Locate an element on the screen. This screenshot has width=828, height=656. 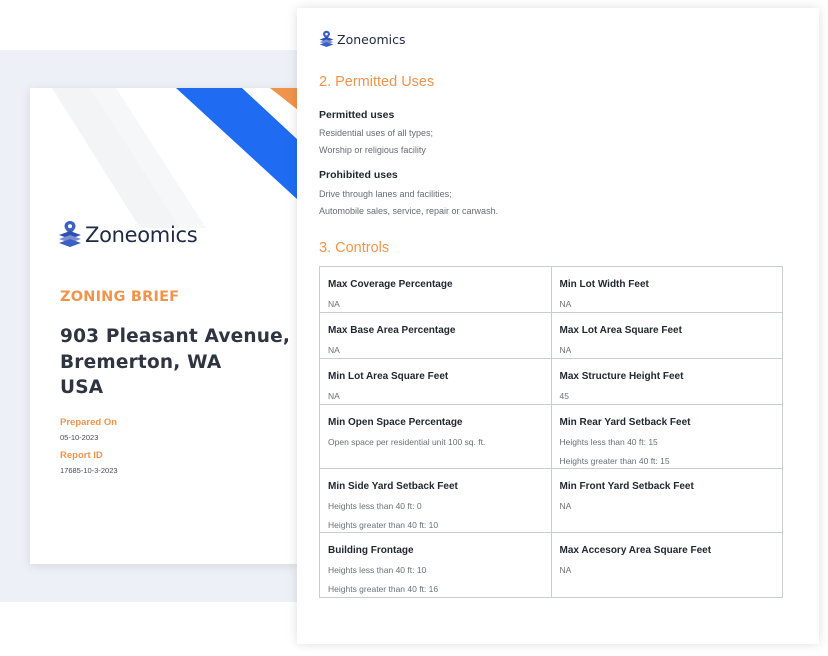
table-cell: Max Lot Area Square Feet NA is located at coordinates (666, 335).